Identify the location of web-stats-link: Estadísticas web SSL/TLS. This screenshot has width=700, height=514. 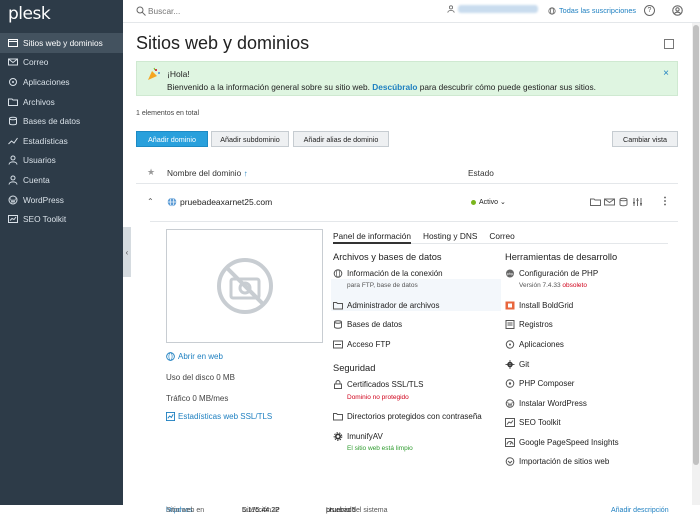
(219, 416).